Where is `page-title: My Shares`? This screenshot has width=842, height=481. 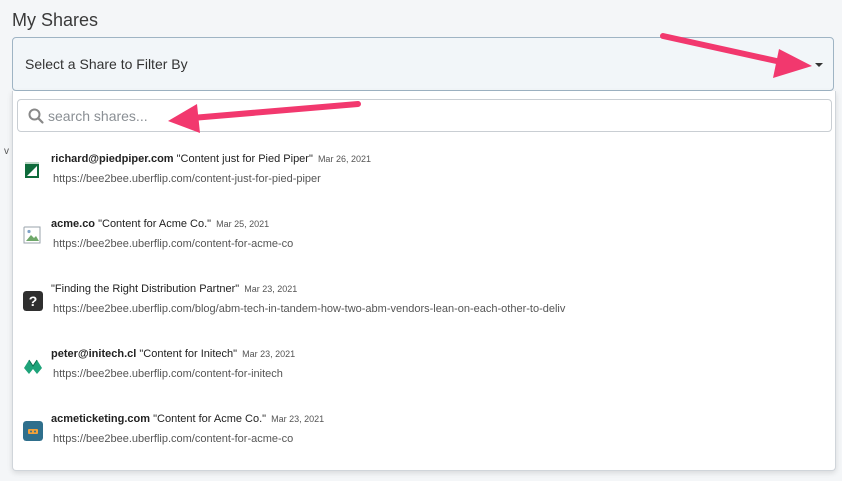 page-title: My Shares is located at coordinates (55, 20).